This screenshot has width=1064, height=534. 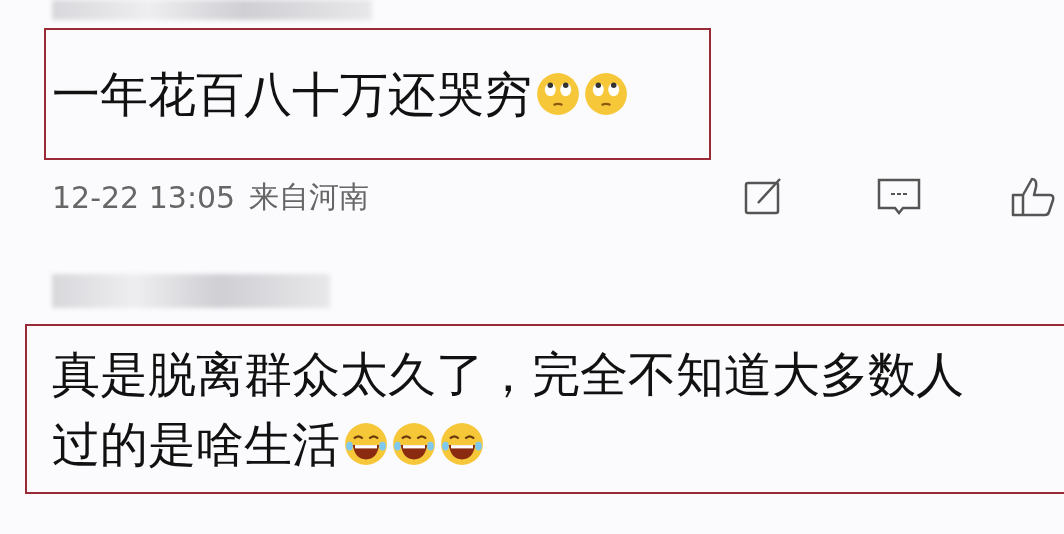 I want to click on like-icon, so click(x=1033, y=197).